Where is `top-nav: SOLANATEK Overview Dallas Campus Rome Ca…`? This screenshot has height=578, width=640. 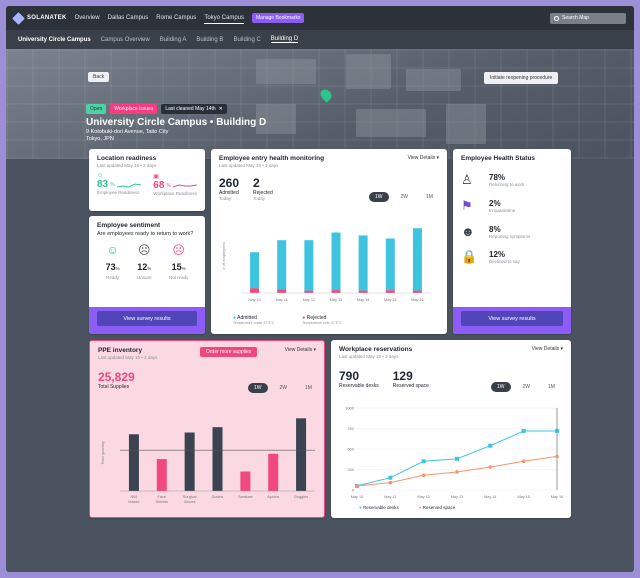 top-nav: SOLANATEK Overview Dallas Campus Rome Ca… is located at coordinates (320, 18).